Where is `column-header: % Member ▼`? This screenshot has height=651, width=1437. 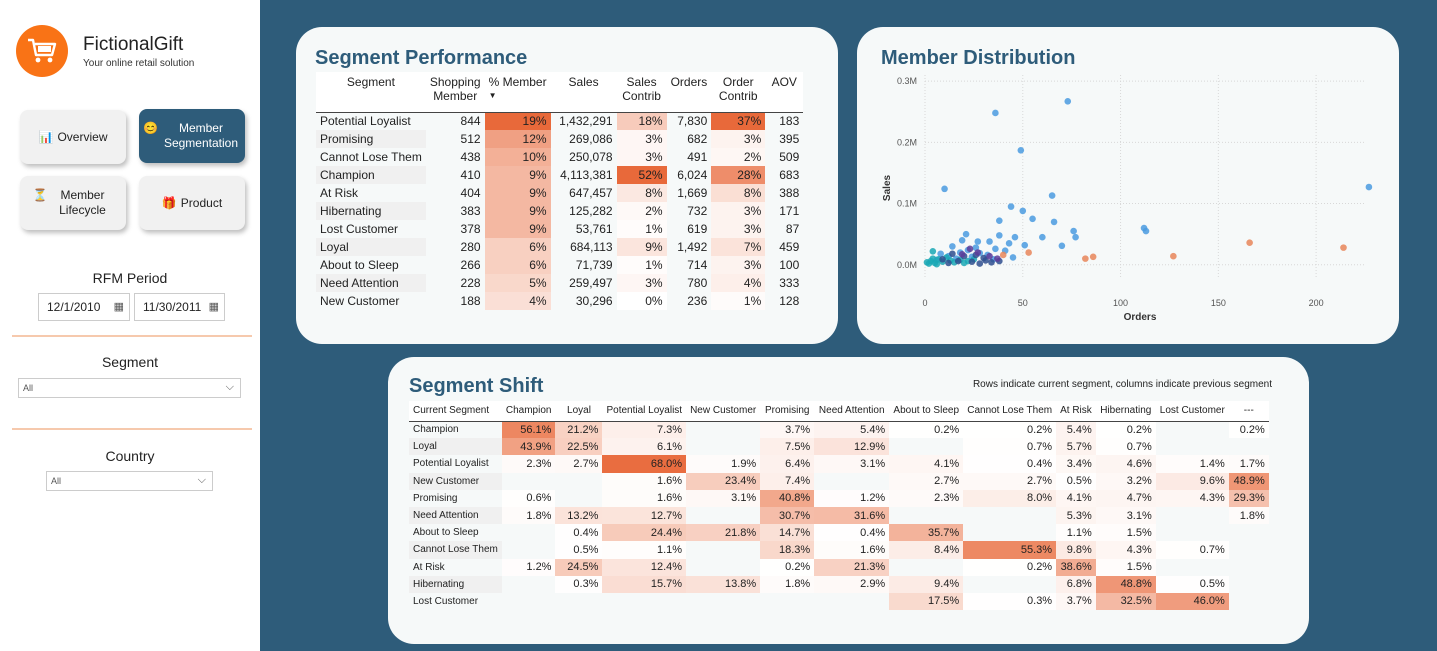
column-header: % Member ▼ is located at coordinates (517, 92).